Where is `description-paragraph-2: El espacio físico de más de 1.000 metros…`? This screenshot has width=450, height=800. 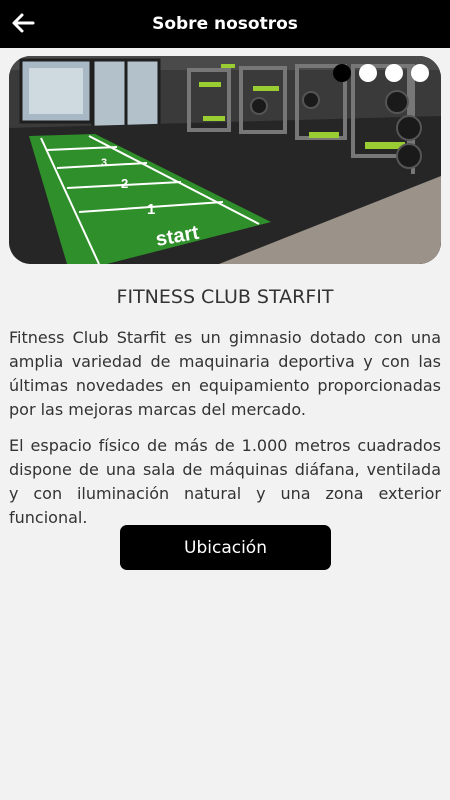
description-paragraph-2: El espacio físico de más de 1.000 metros… is located at coordinates (225, 481).